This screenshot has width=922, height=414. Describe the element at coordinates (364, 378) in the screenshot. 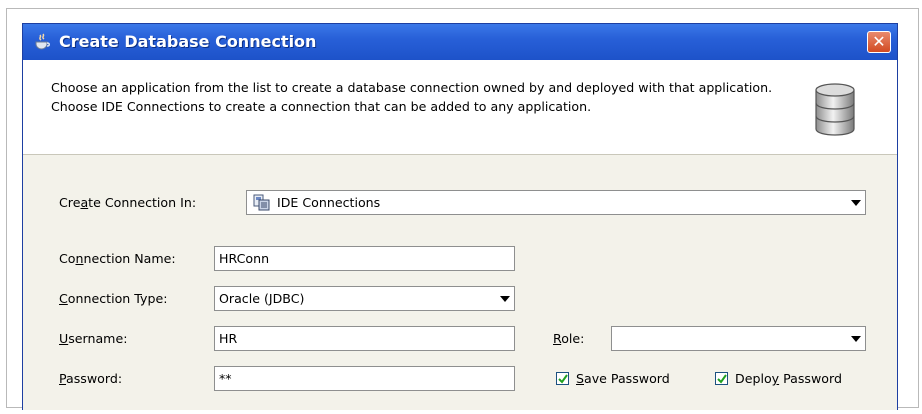

I see `password-input: **` at that location.